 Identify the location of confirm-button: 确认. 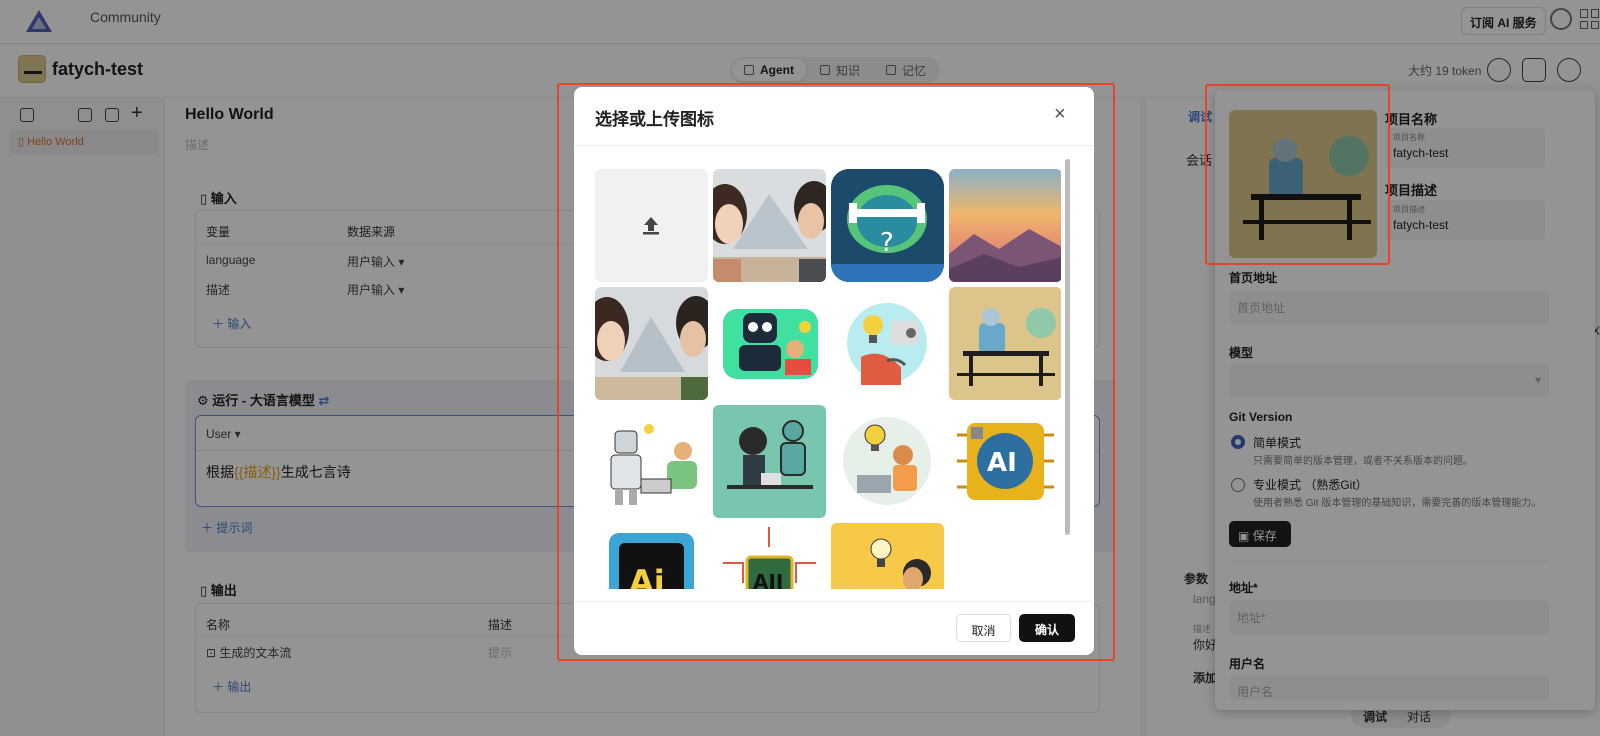
(1047, 628).